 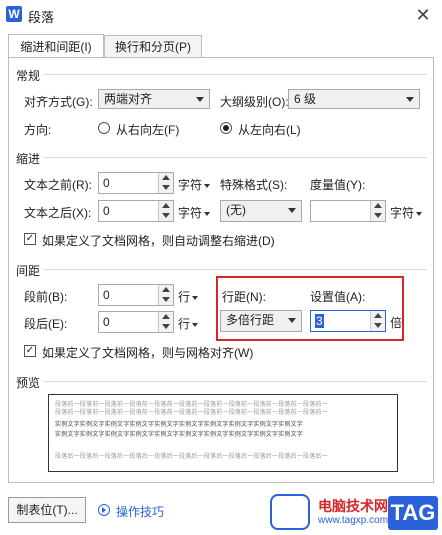 What do you see at coordinates (30, 351) in the screenshot?
I see `spacing-grid-checkbox: ✓` at bounding box center [30, 351].